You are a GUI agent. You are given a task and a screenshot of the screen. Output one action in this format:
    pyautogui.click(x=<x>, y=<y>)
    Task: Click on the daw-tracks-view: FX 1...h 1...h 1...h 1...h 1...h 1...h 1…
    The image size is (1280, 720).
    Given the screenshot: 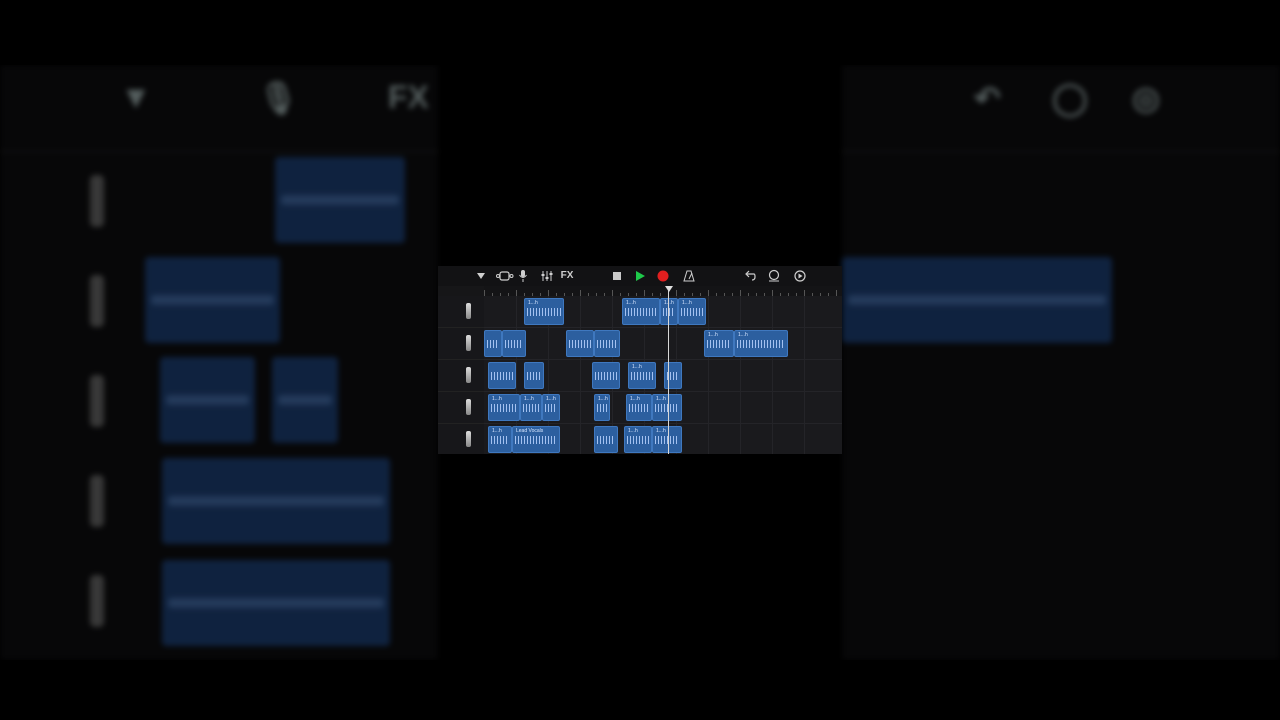 What is the action you would take?
    pyautogui.click(x=640, y=360)
    